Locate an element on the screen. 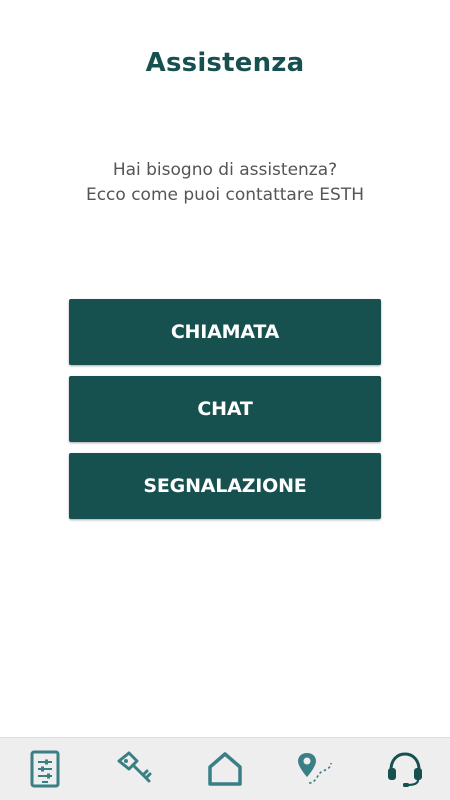 Image resolution: width=450 pixels, height=800 pixels. tab-location is located at coordinates (315, 769).